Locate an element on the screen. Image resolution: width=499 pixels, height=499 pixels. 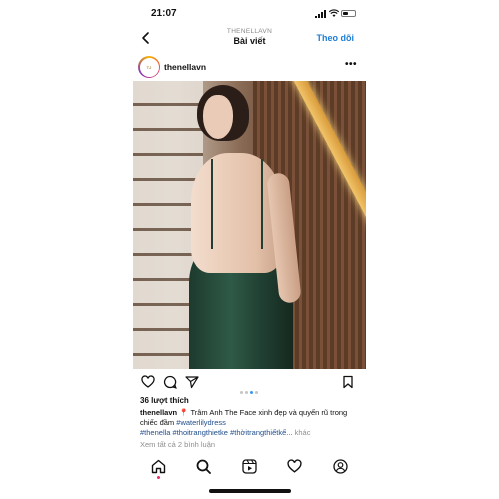
battery-icon is located at coordinates (348, 13).